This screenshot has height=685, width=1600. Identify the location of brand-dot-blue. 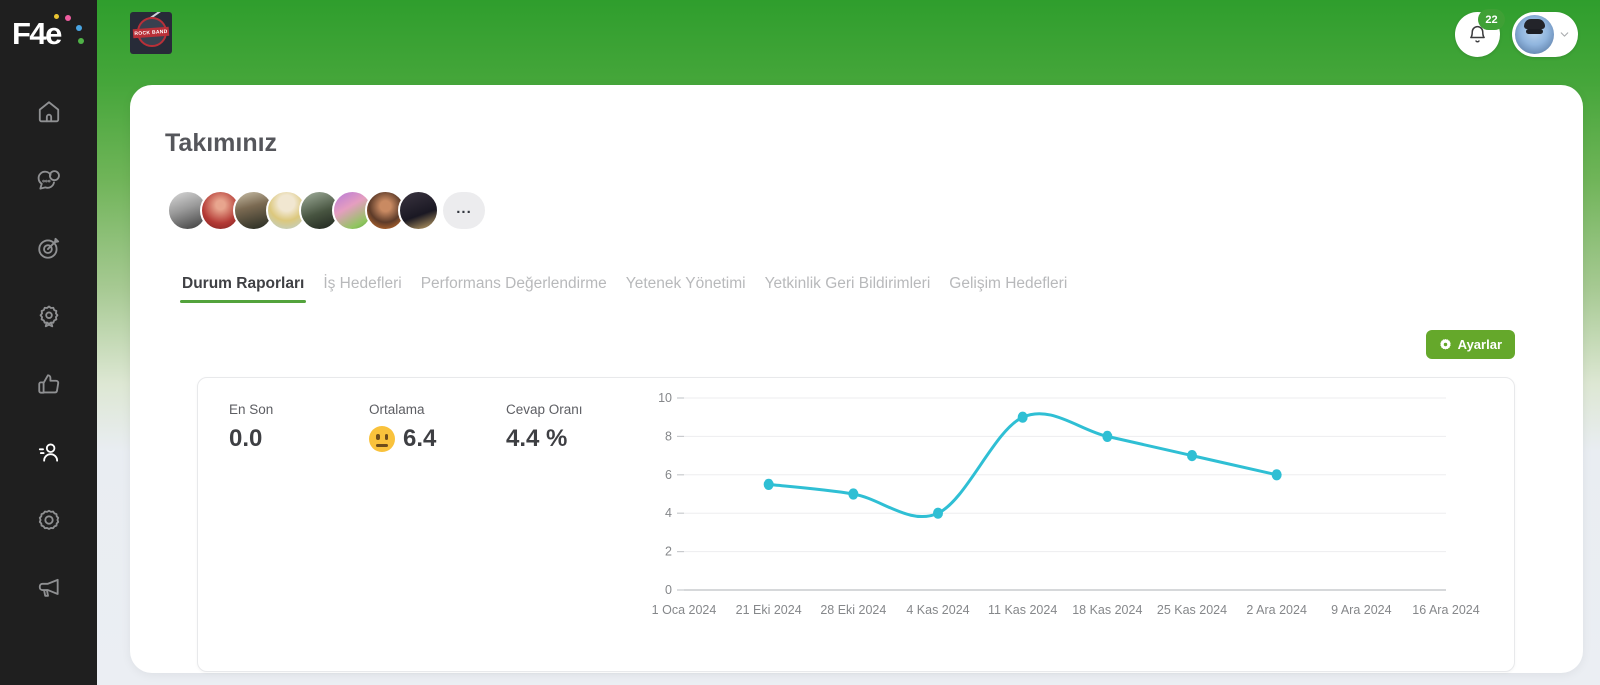
(79, 28).